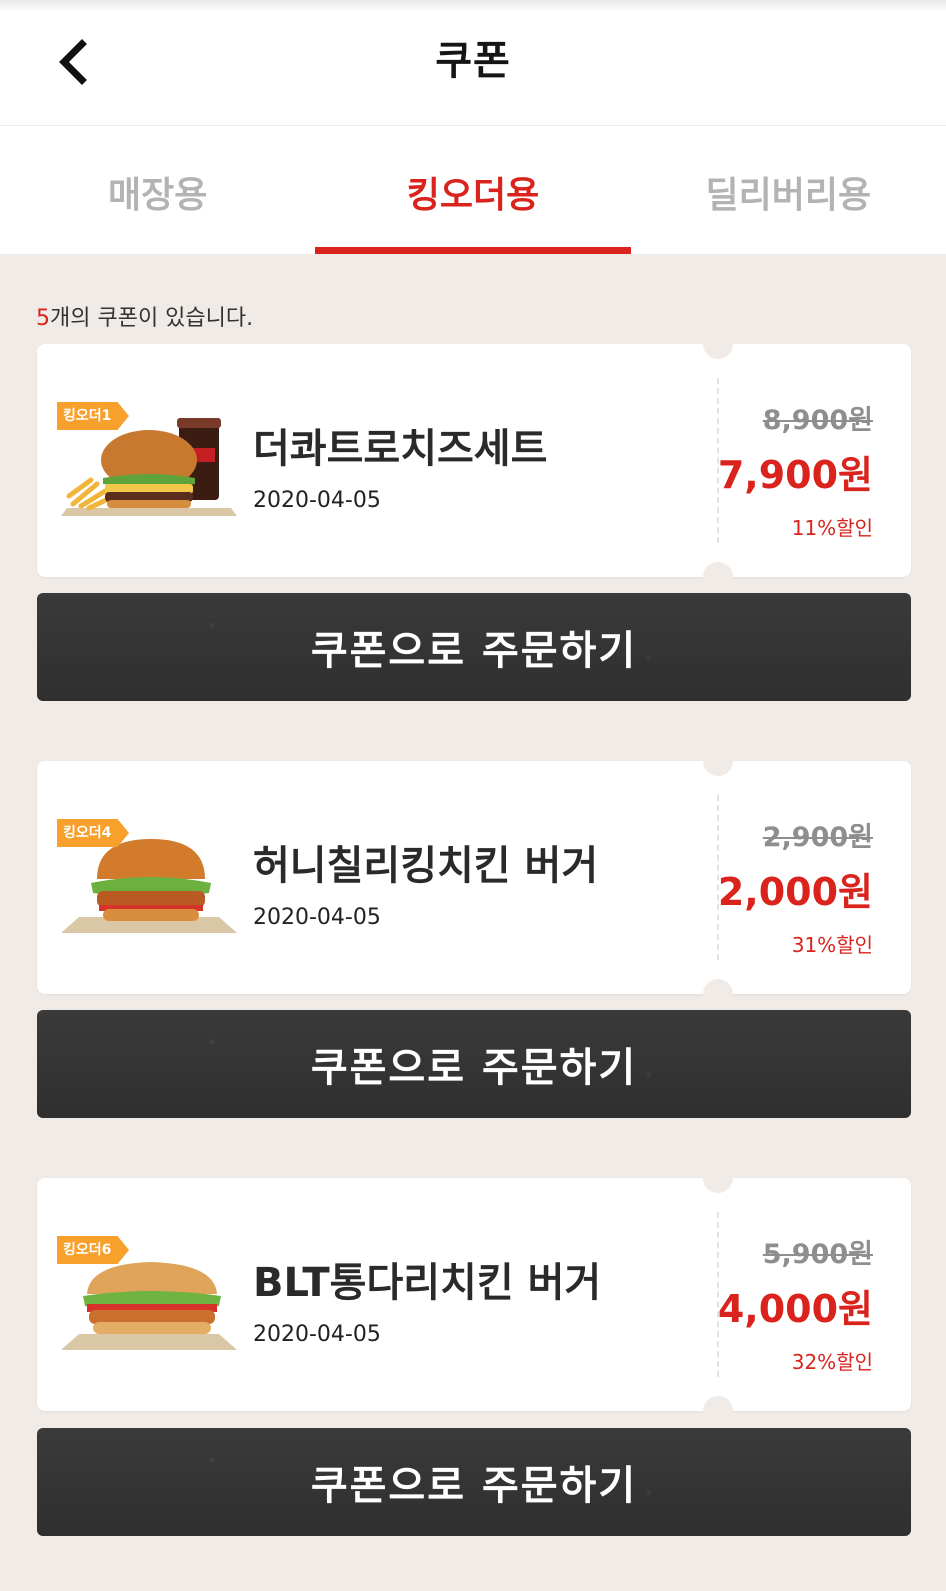 This screenshot has height=1591, width=946. What do you see at coordinates (157, 190) in the screenshot?
I see `tab-store: 매장용` at bounding box center [157, 190].